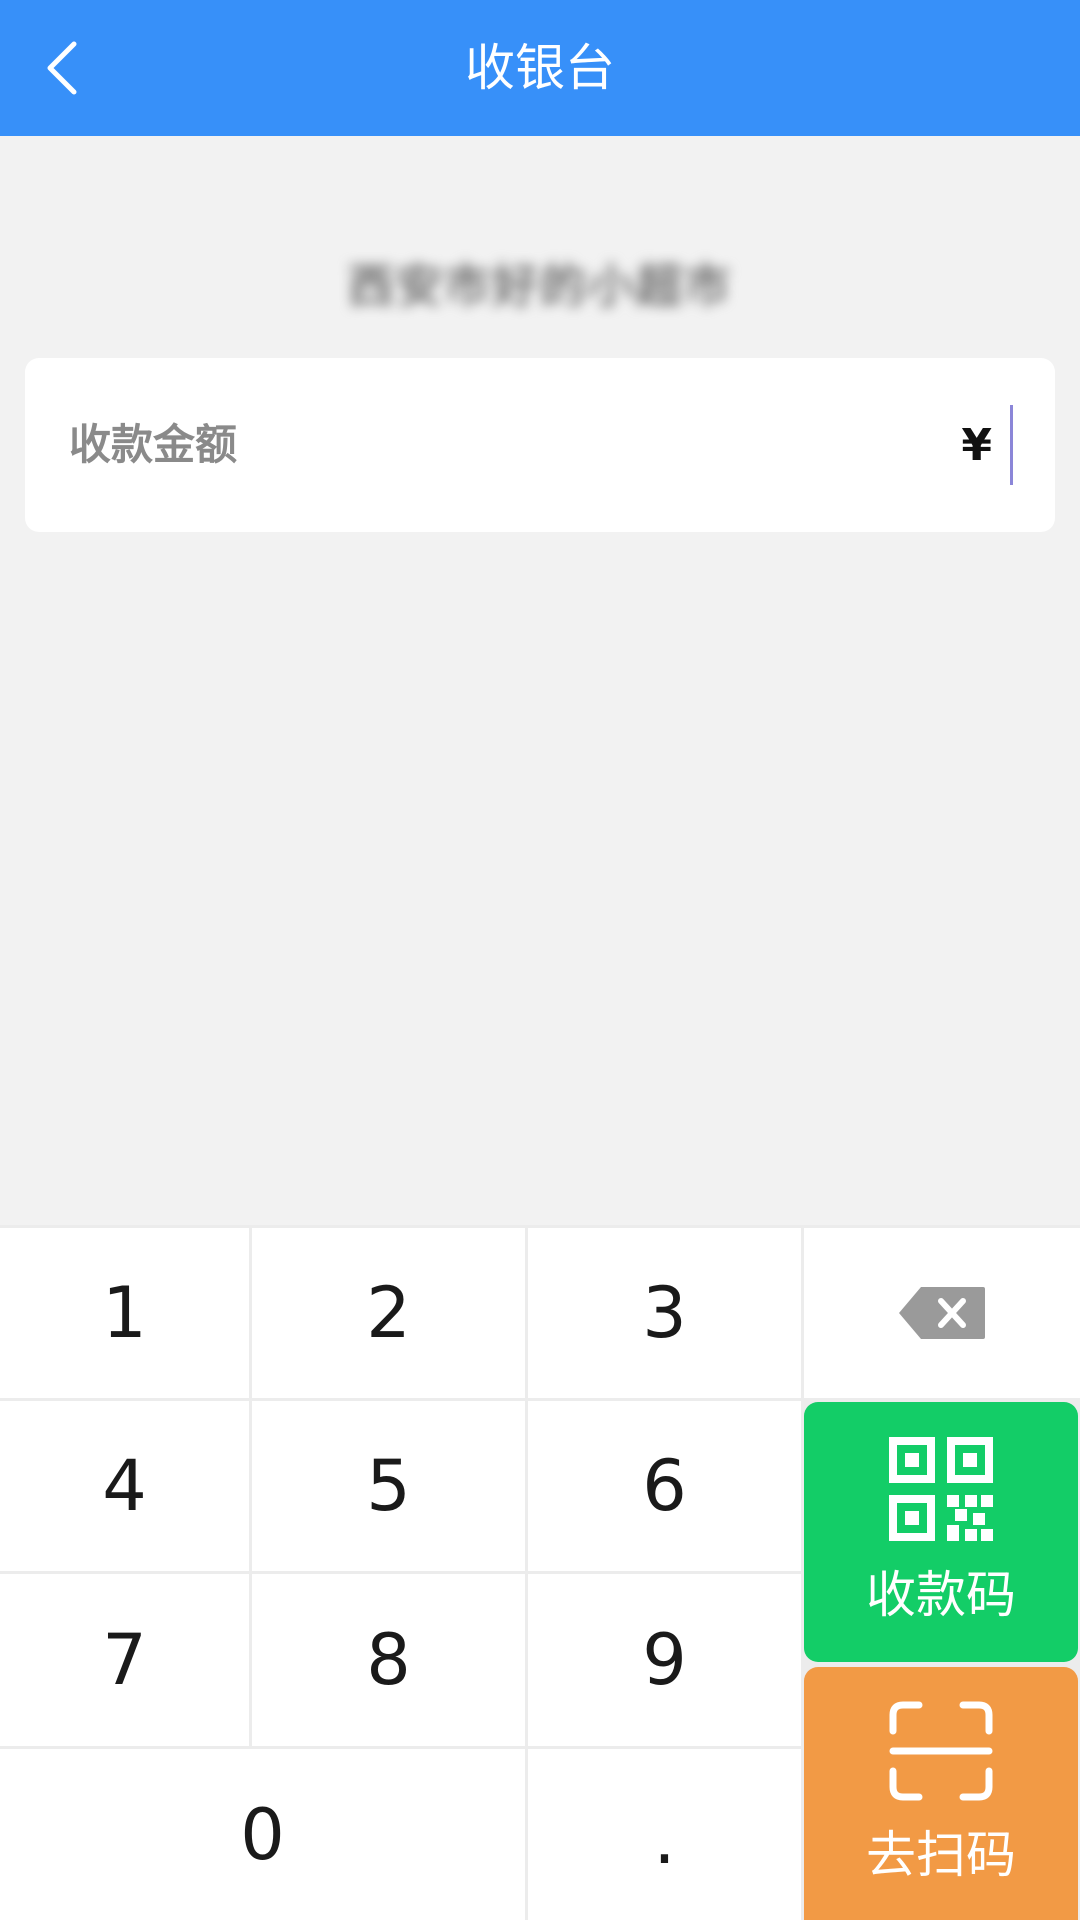 The width and height of the screenshot is (1080, 1920). I want to click on key-0: 0, so click(262, 1834).